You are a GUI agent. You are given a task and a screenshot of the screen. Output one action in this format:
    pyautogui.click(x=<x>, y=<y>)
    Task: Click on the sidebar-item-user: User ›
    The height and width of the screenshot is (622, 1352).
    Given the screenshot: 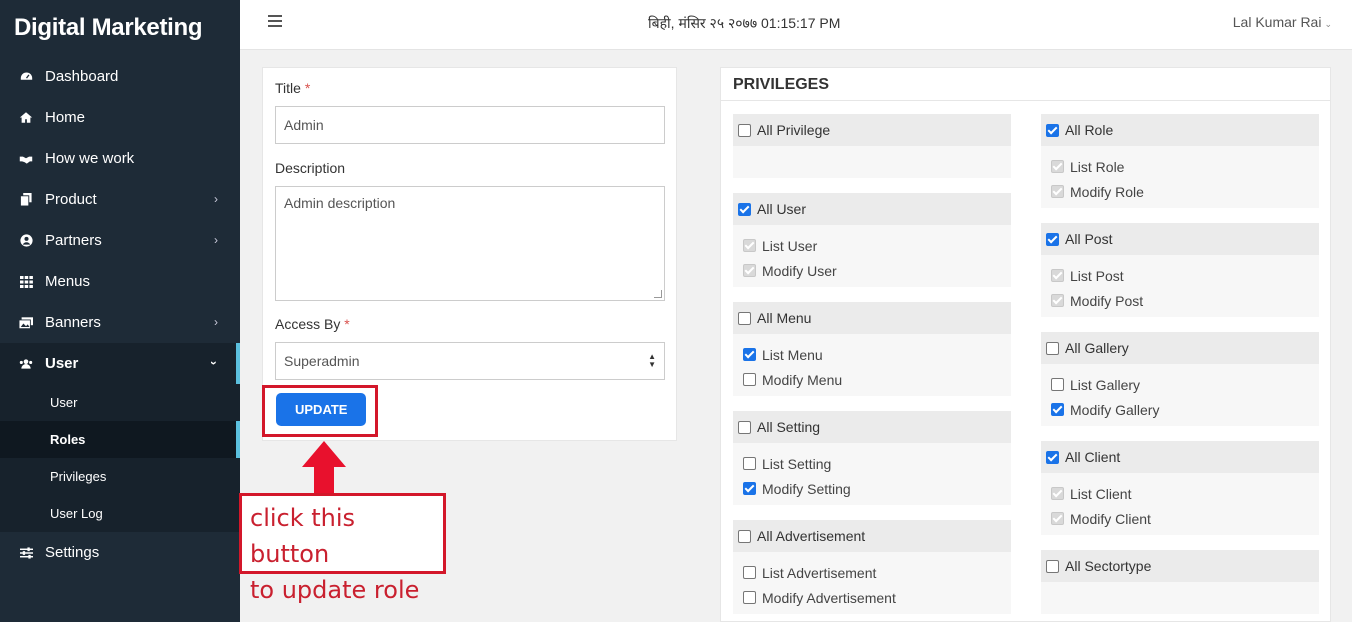 What is the action you would take?
    pyautogui.click(x=120, y=363)
    